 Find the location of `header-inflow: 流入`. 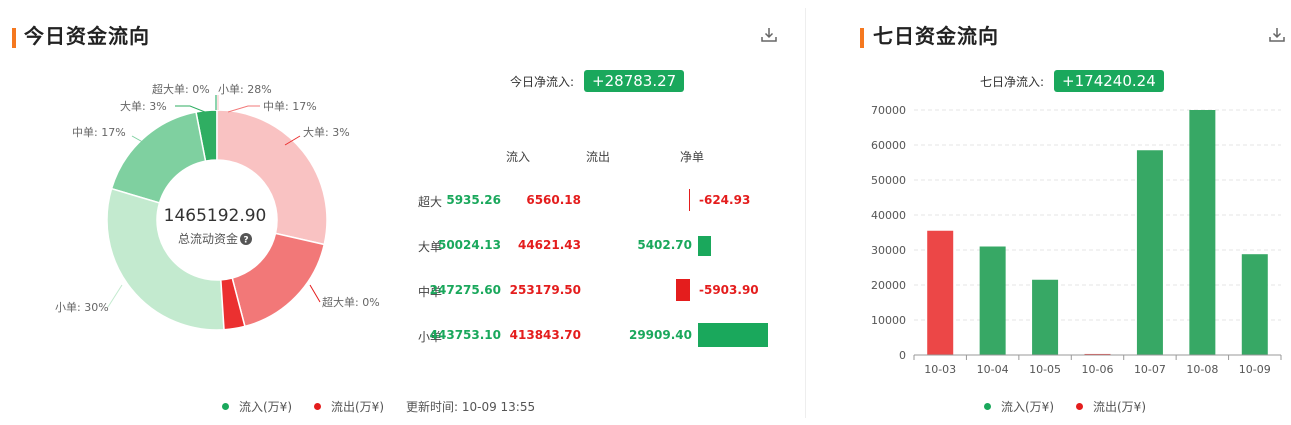

header-inflow: 流入 is located at coordinates (518, 157).